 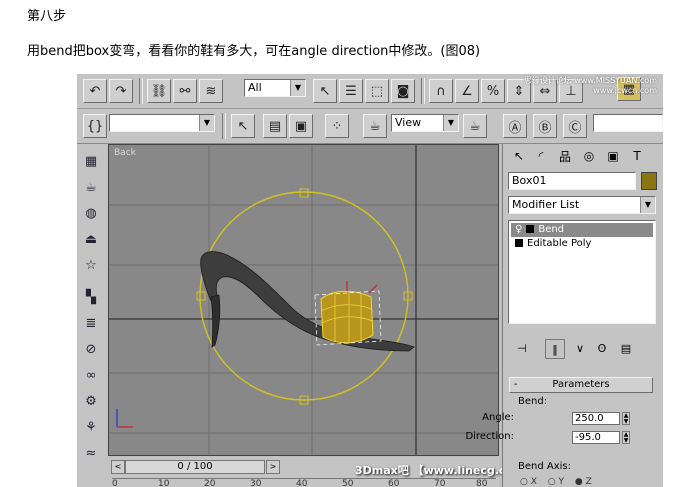 What do you see at coordinates (529, 180) in the screenshot?
I see `object-name-value: Box01` at bounding box center [529, 180].